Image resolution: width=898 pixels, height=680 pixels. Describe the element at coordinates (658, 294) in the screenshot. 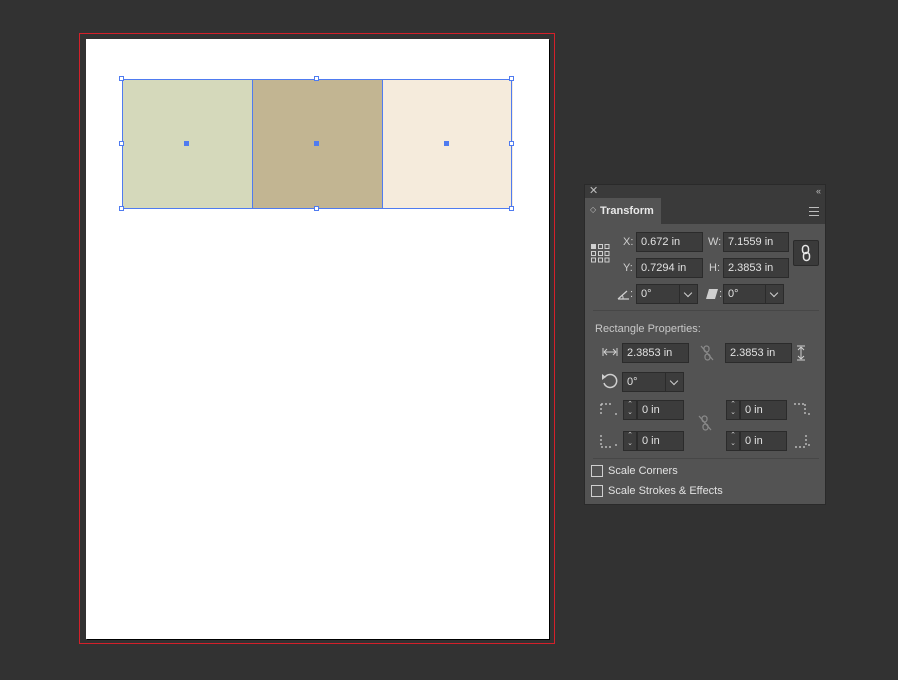

I see `rotate-field: 0°` at that location.